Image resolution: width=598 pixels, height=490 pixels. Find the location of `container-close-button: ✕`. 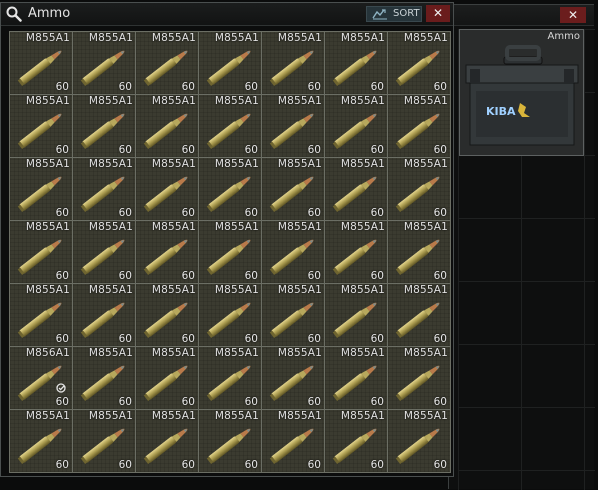

container-close-button: ✕ is located at coordinates (573, 15).